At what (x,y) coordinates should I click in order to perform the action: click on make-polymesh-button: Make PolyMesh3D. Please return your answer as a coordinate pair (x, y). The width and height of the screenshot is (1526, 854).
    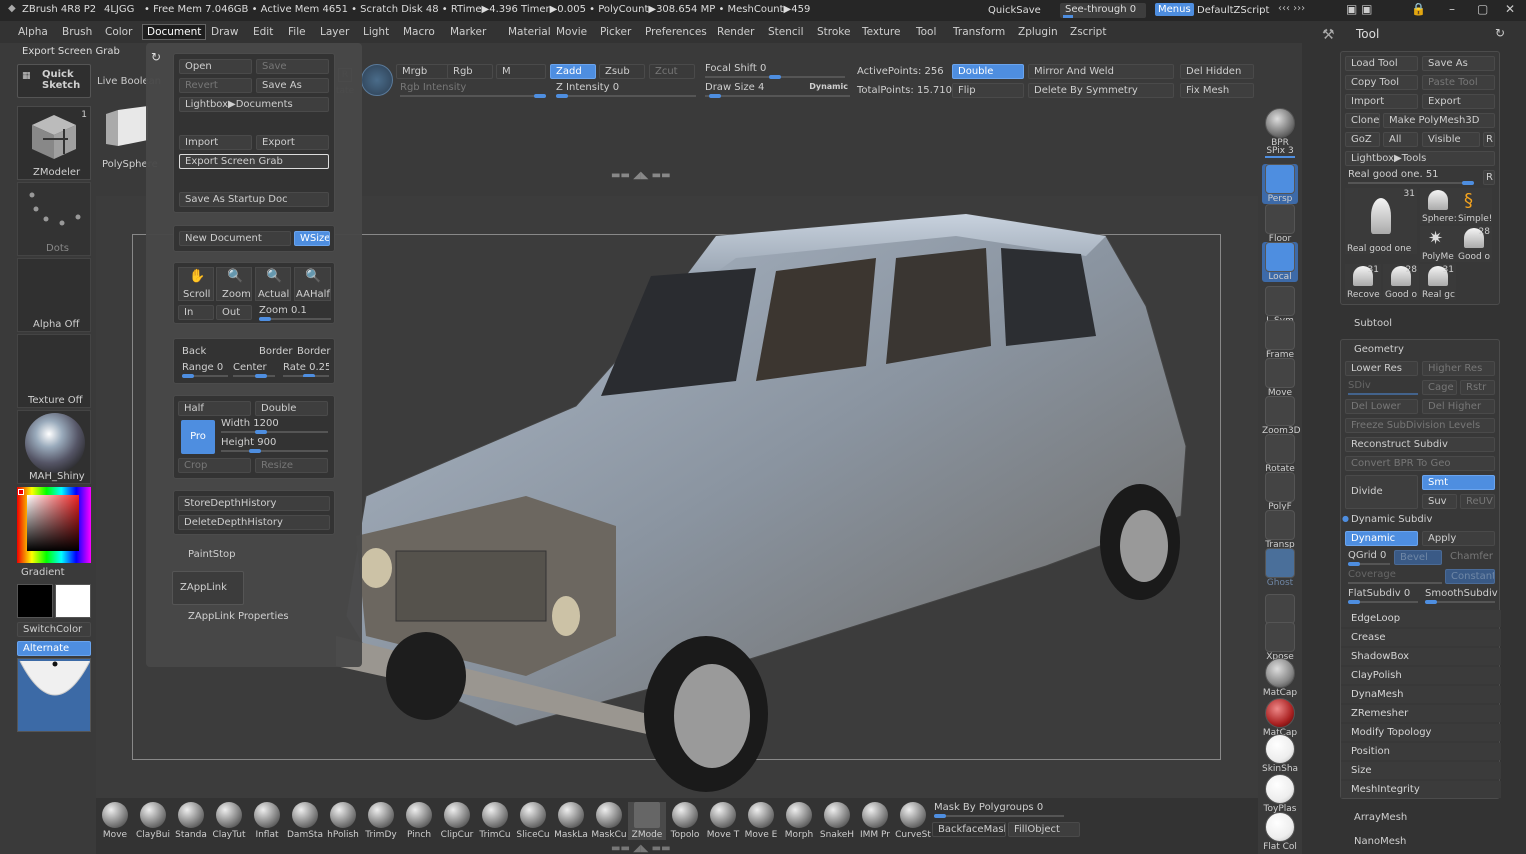
    Looking at the image, I should click on (1439, 120).